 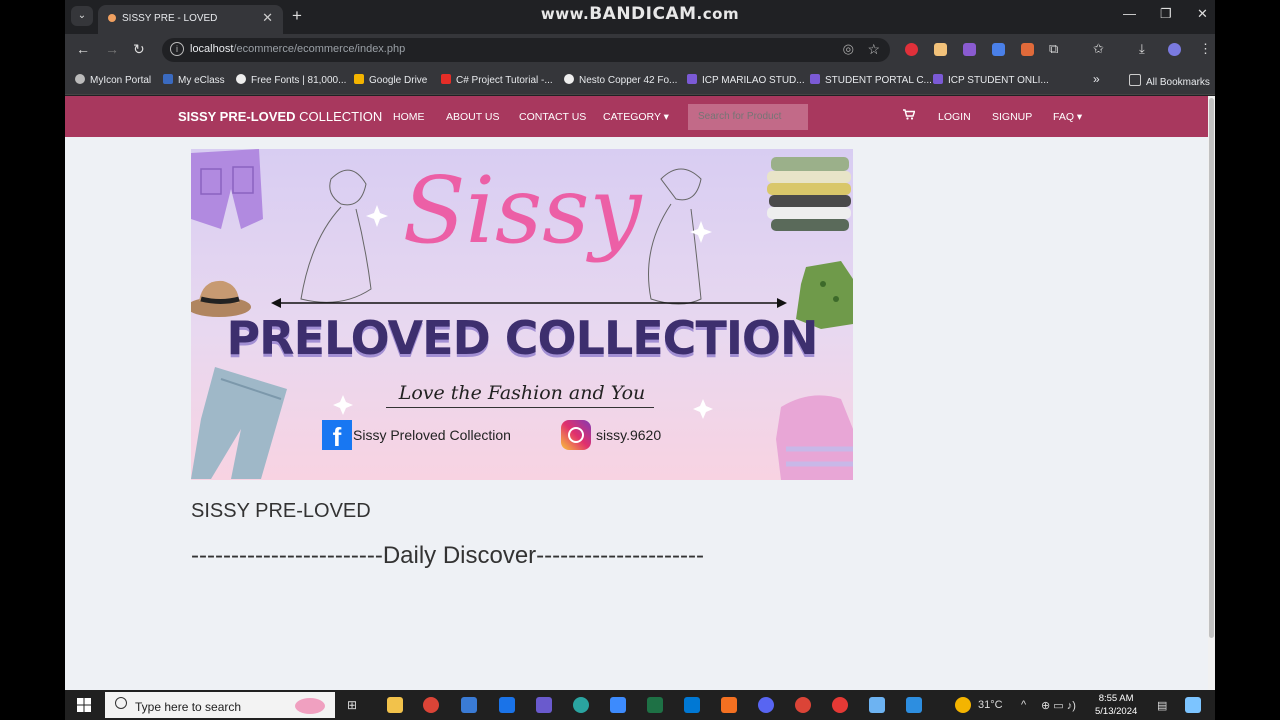 I want to click on android-studio-icon, so click(x=618, y=705).